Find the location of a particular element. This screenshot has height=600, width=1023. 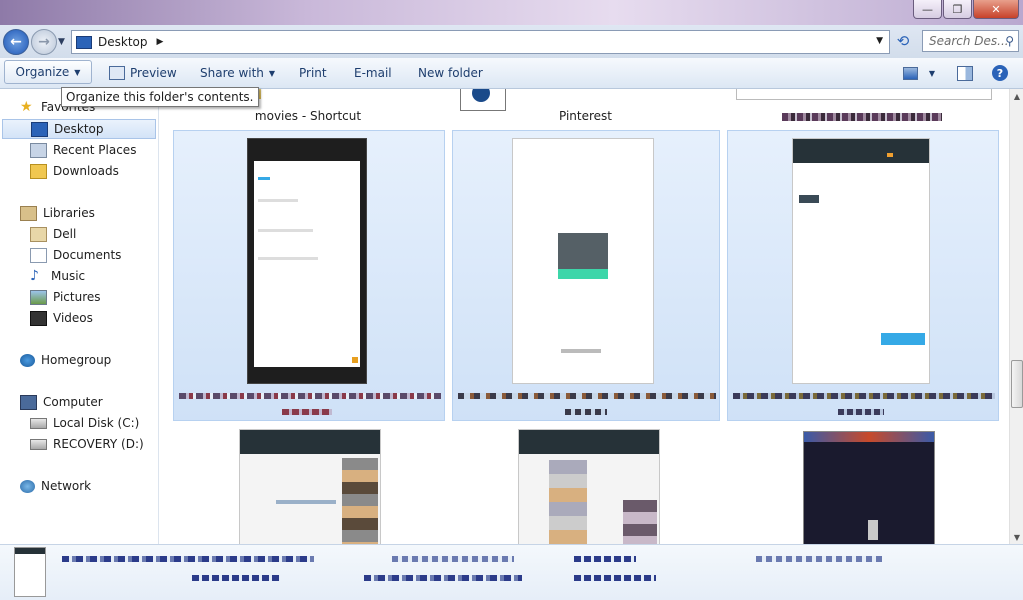

nav-videos: Videos is located at coordinates (61, 318).